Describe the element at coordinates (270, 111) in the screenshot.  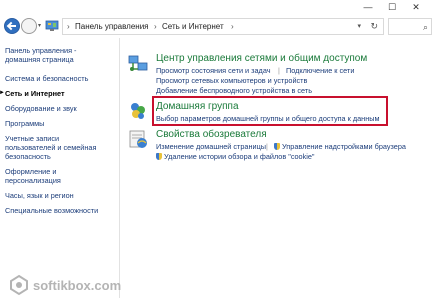
I see `homegroup-highlight-frame` at that location.